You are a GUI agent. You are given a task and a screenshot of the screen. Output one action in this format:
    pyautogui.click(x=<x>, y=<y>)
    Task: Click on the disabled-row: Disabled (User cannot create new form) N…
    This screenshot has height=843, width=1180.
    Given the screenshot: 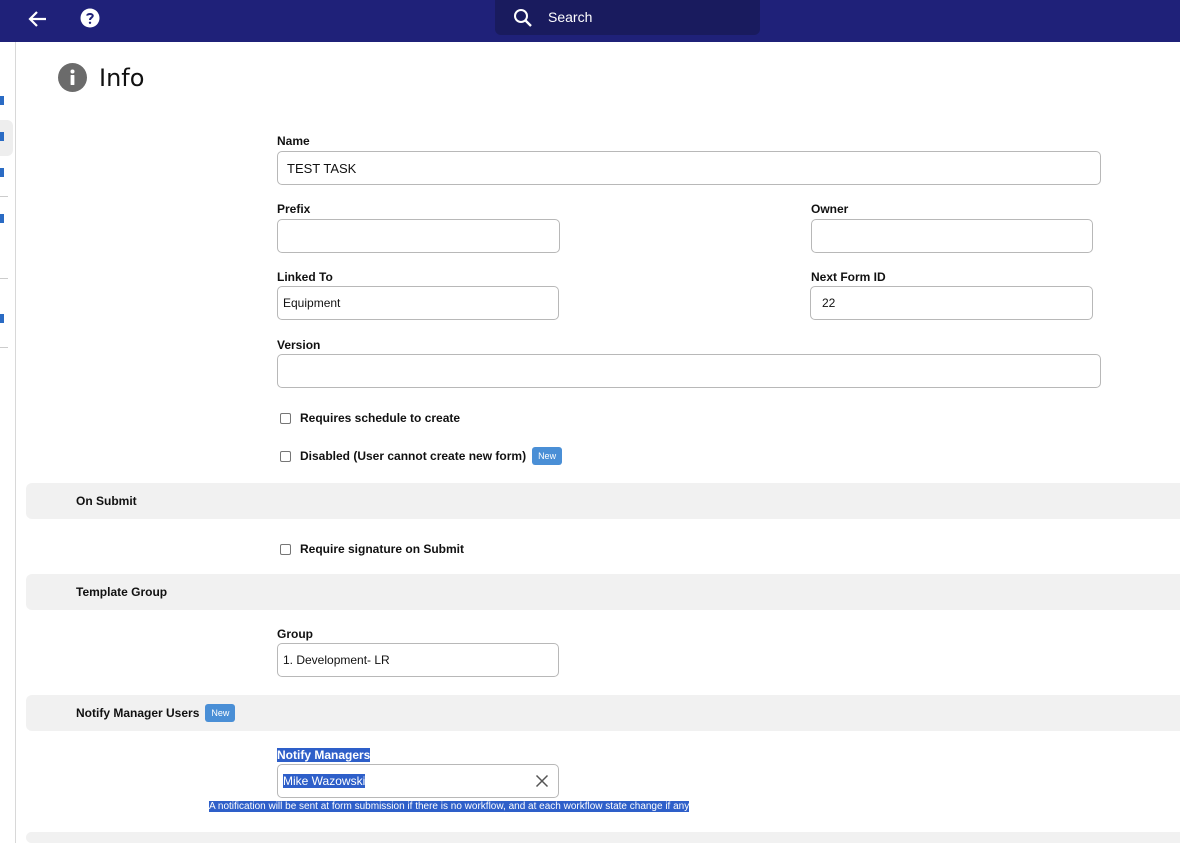 What is the action you would take?
    pyautogui.click(x=421, y=456)
    